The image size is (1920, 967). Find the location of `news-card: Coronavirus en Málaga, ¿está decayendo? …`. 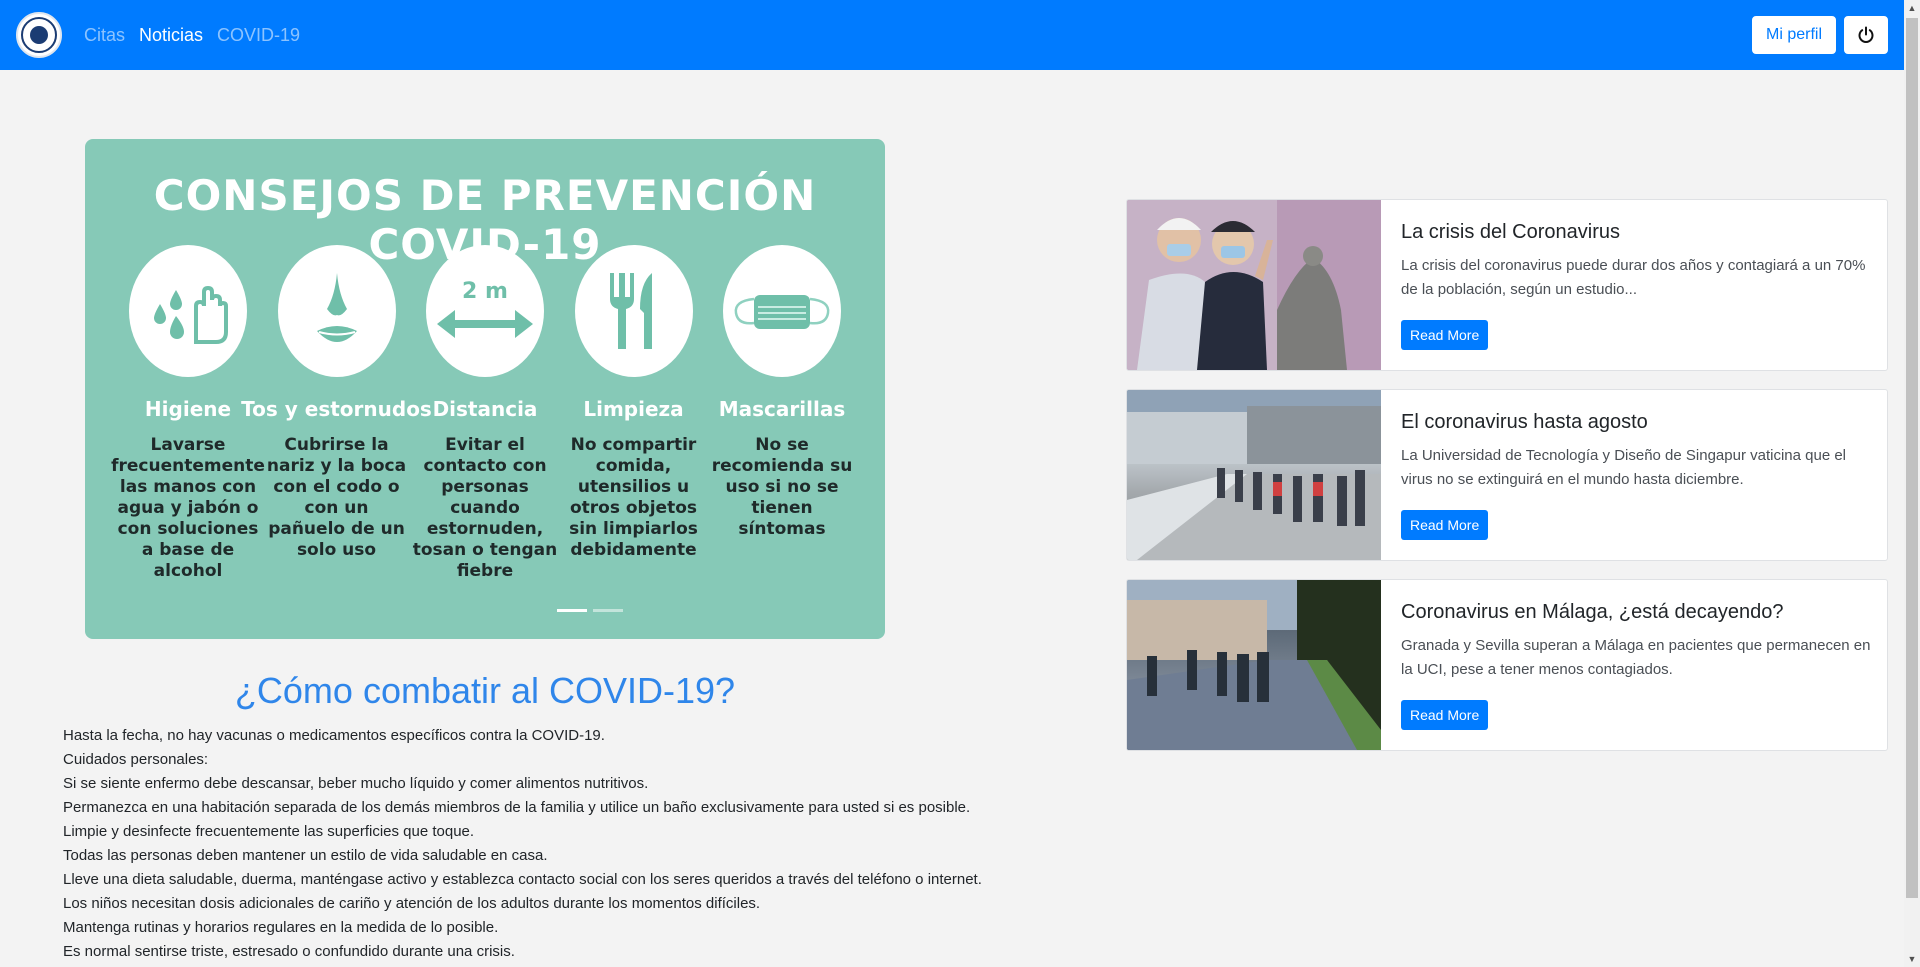

news-card: Coronavirus en Málaga, ¿está decayendo? … is located at coordinates (1507, 665).